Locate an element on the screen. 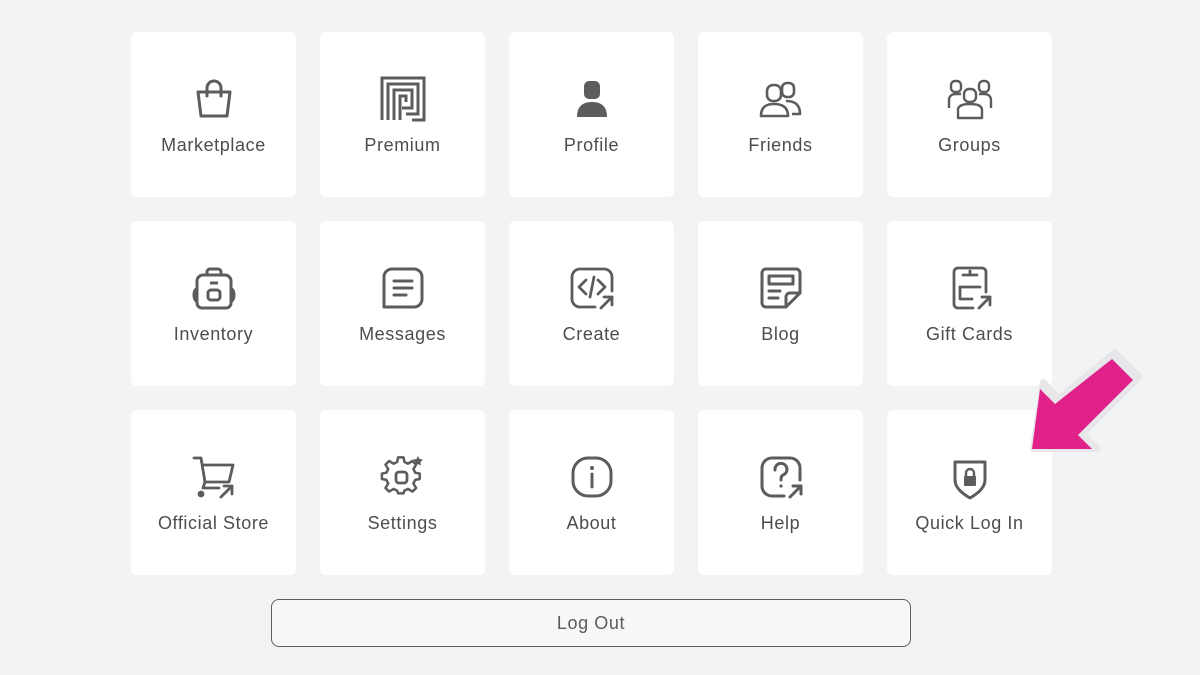 Image resolution: width=1200 pixels, height=675 pixels. tile-friends: Friends is located at coordinates (780, 114).